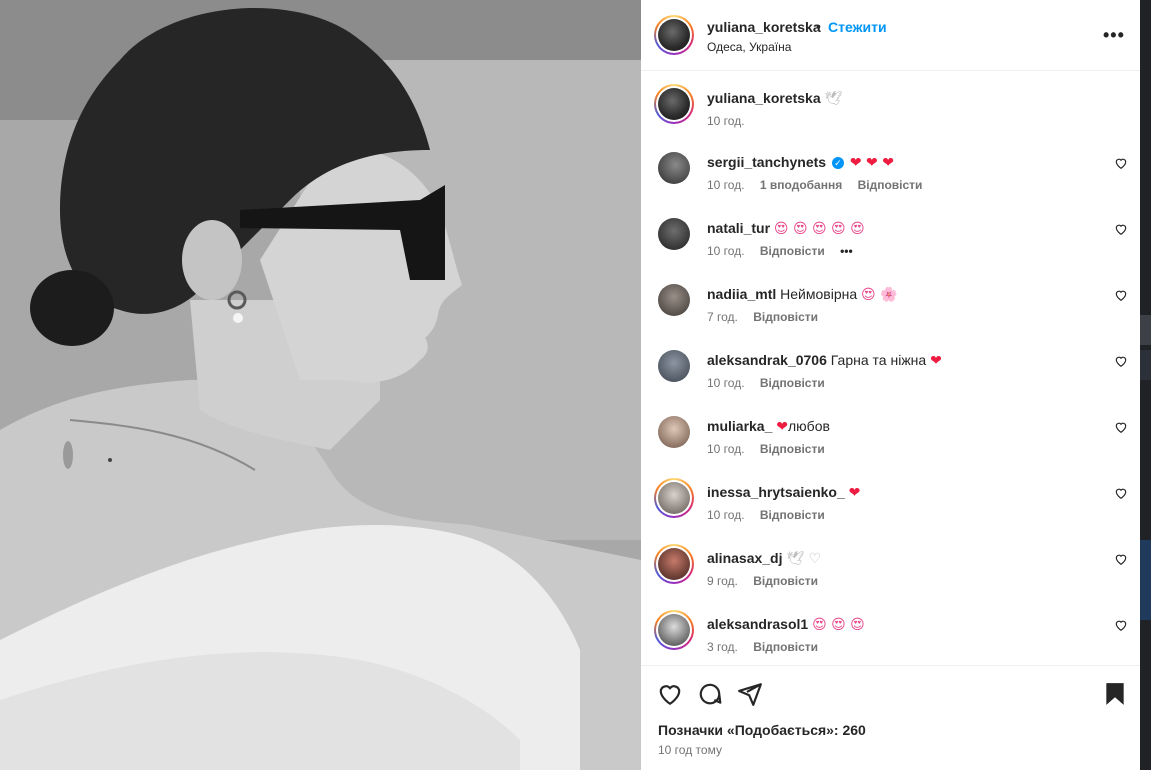 The width and height of the screenshot is (1151, 770). I want to click on post-caption: yuliana_koretska 🕊 10 год., so click(890, 116).